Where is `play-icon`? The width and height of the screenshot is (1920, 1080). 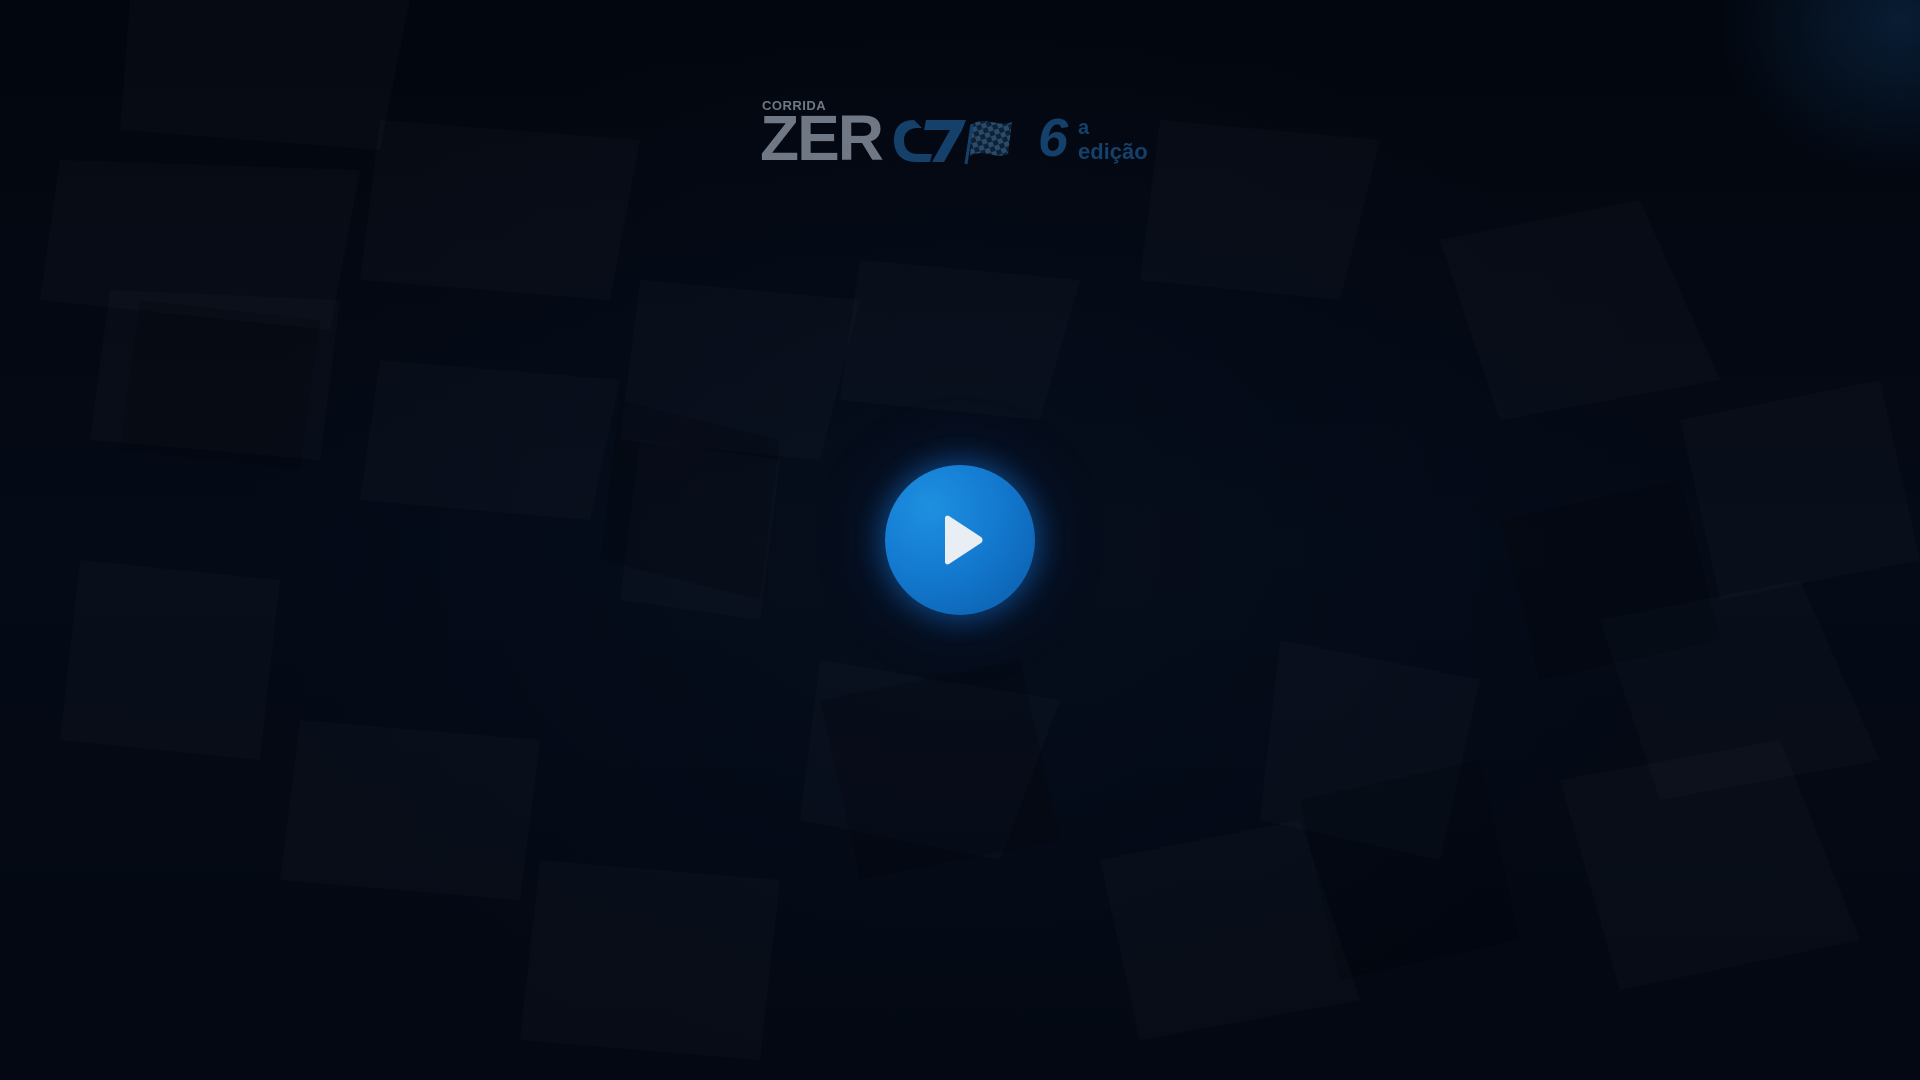
play-icon is located at coordinates (964, 540).